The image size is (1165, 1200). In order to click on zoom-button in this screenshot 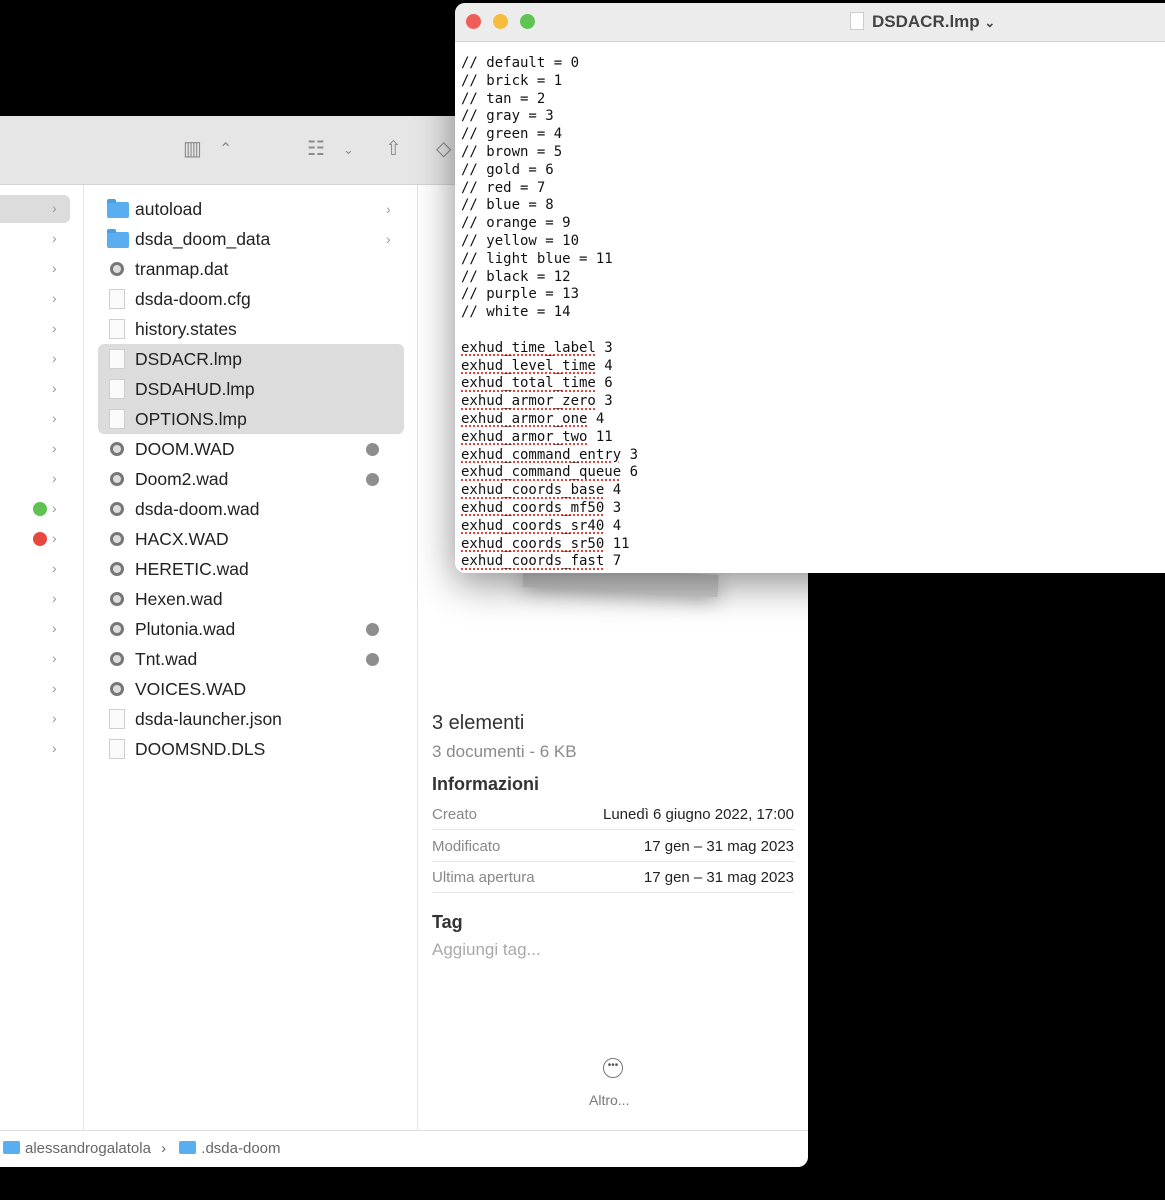, I will do `click(527, 21)`.